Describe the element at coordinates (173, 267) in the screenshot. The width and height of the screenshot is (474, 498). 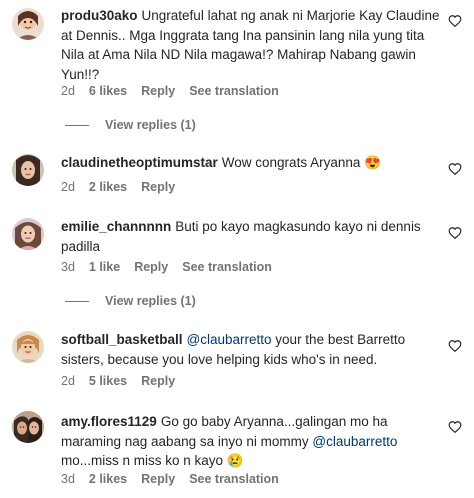
I see `comment-meta: 3d 1 like Reply See translation` at that location.